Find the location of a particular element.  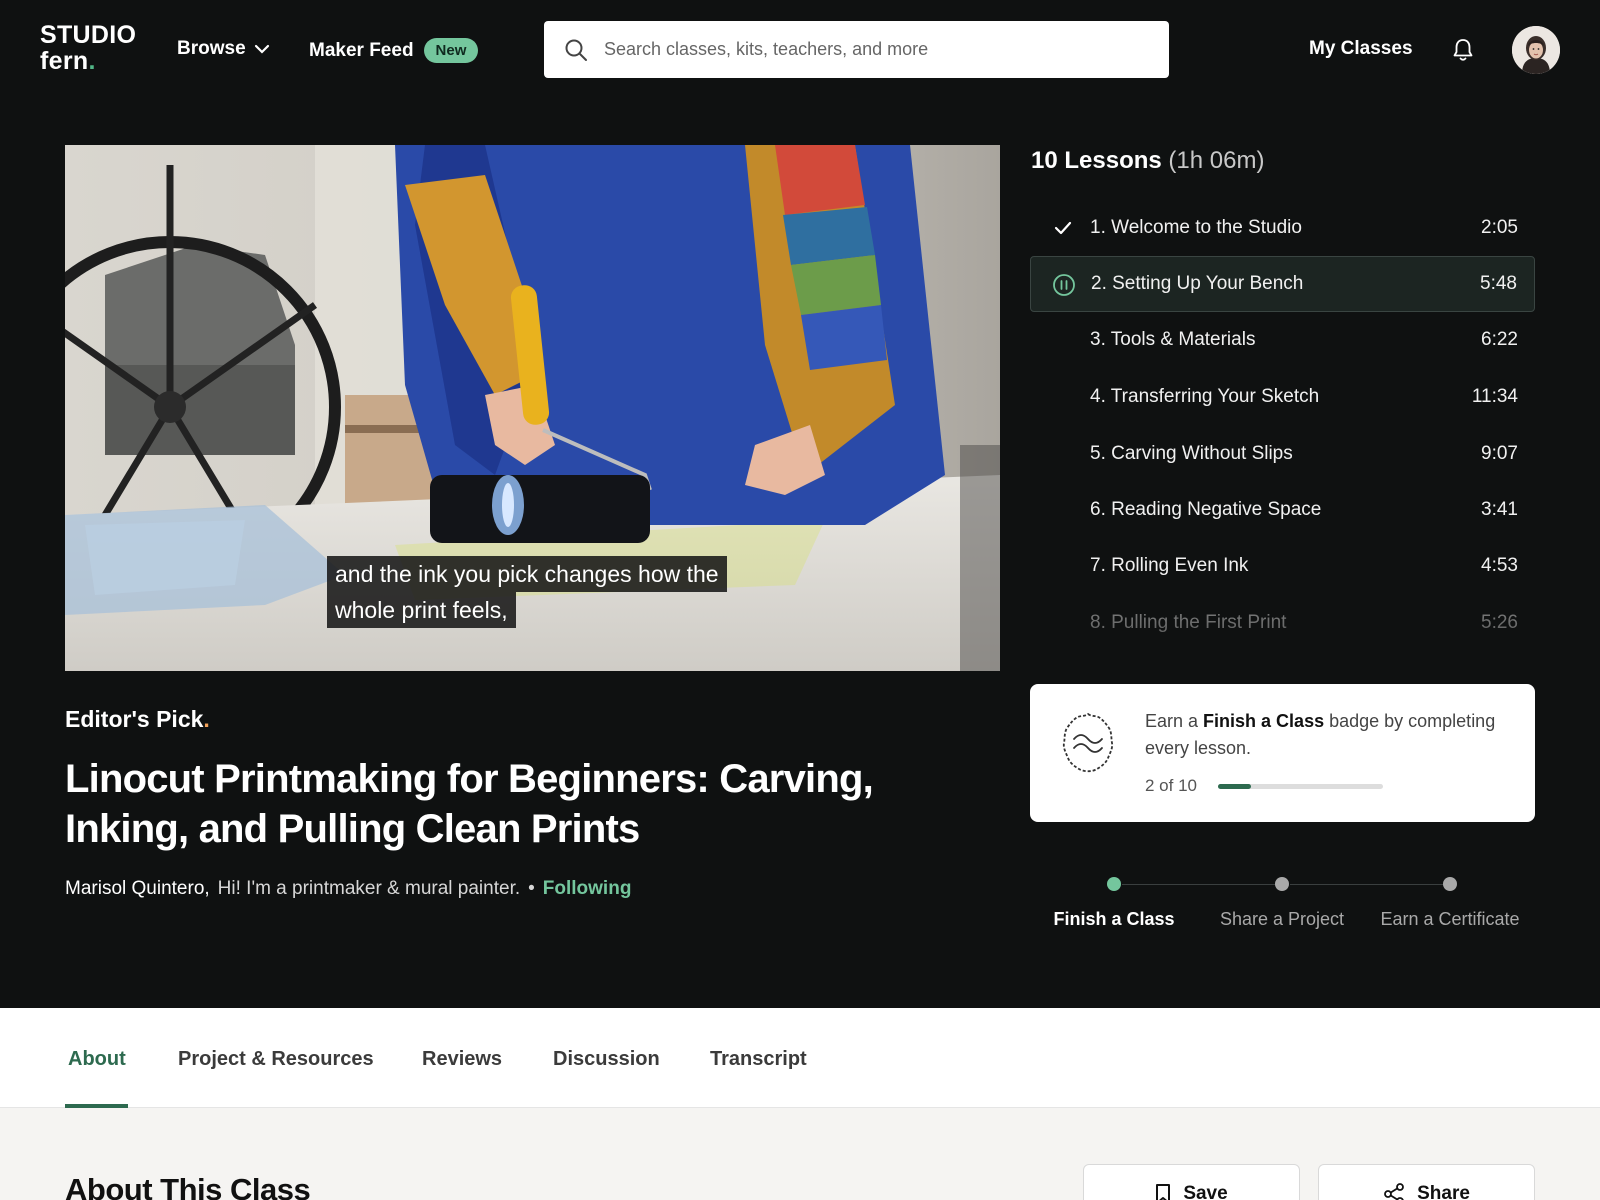

caption-line-1: and the ink you pick changes how the is located at coordinates (527, 574).